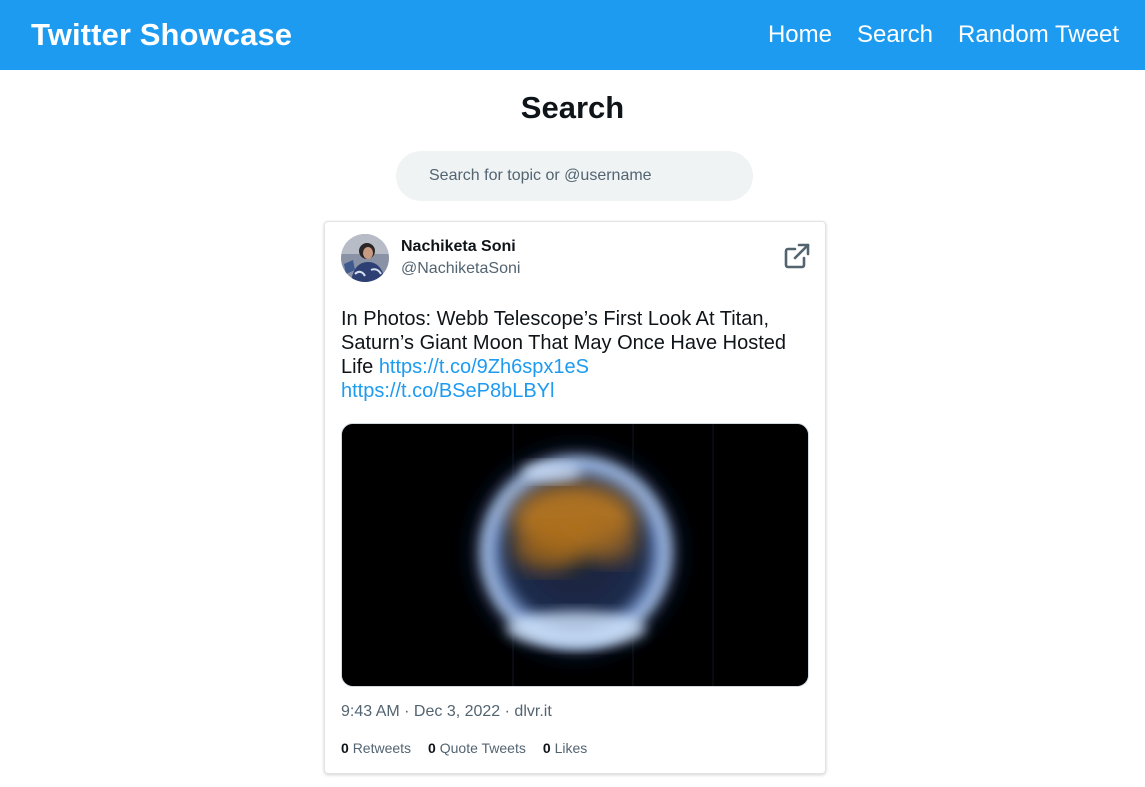 Image resolution: width=1145 pixels, height=787 pixels. I want to click on page-title: Search, so click(572, 107).